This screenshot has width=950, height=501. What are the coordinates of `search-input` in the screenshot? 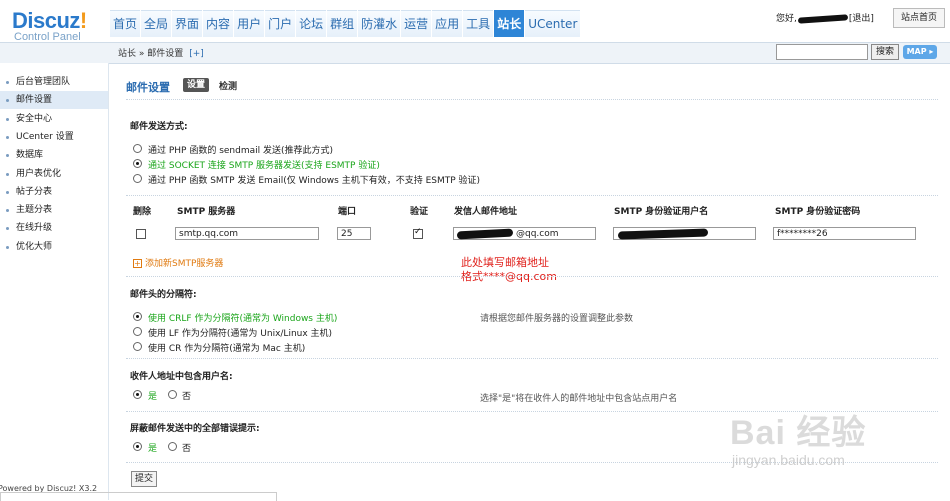 It's located at (822, 52).